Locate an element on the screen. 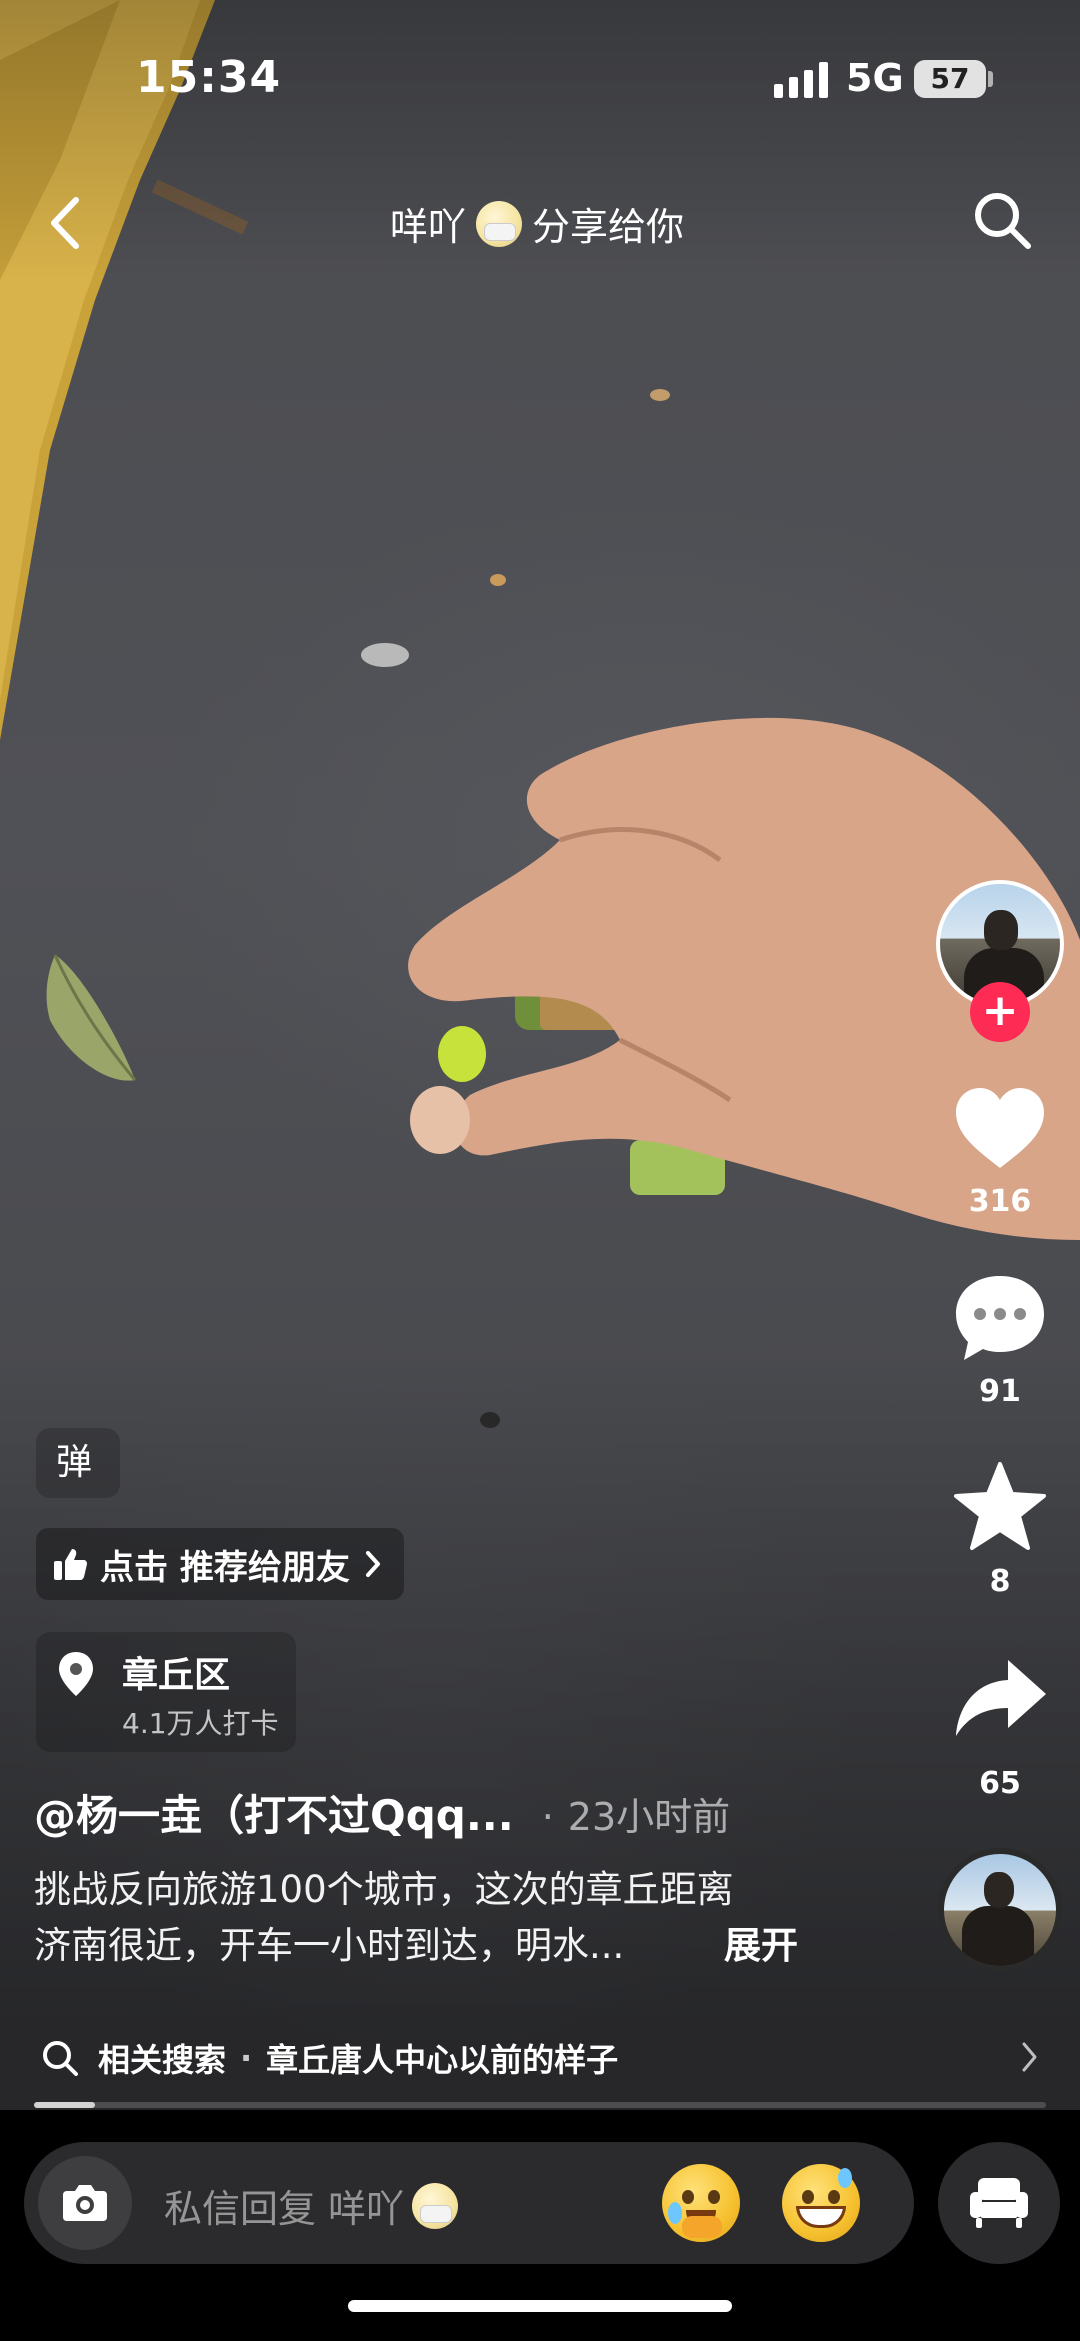  camera-icon is located at coordinates (85, 2203).